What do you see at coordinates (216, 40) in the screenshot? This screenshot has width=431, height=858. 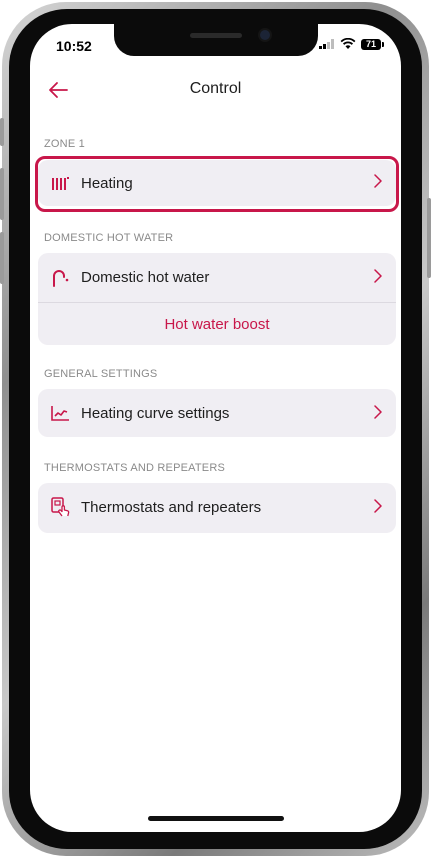 I see `notch` at bounding box center [216, 40].